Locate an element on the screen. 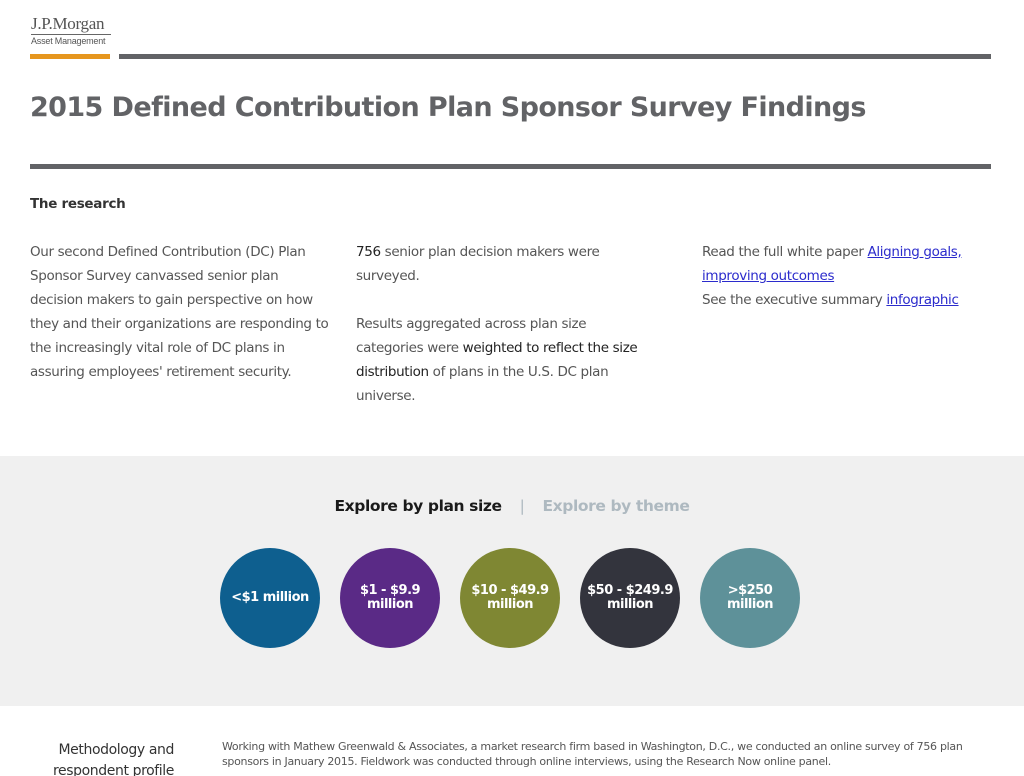 Image resolution: width=1024 pixels, height=776 pixels. plan-size-over-250m-button: >$250 million is located at coordinates (750, 598).